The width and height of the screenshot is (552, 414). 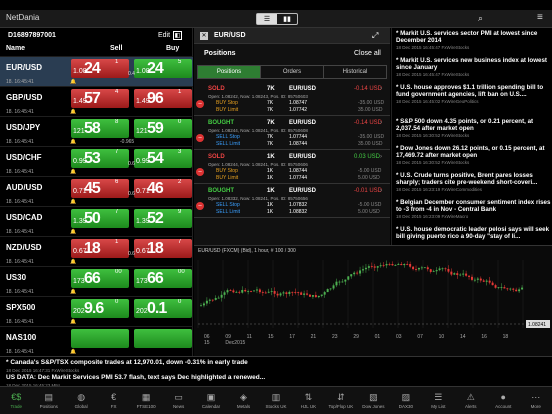 I want to click on tab-trade: €$ Trade, so click(x=16, y=400).